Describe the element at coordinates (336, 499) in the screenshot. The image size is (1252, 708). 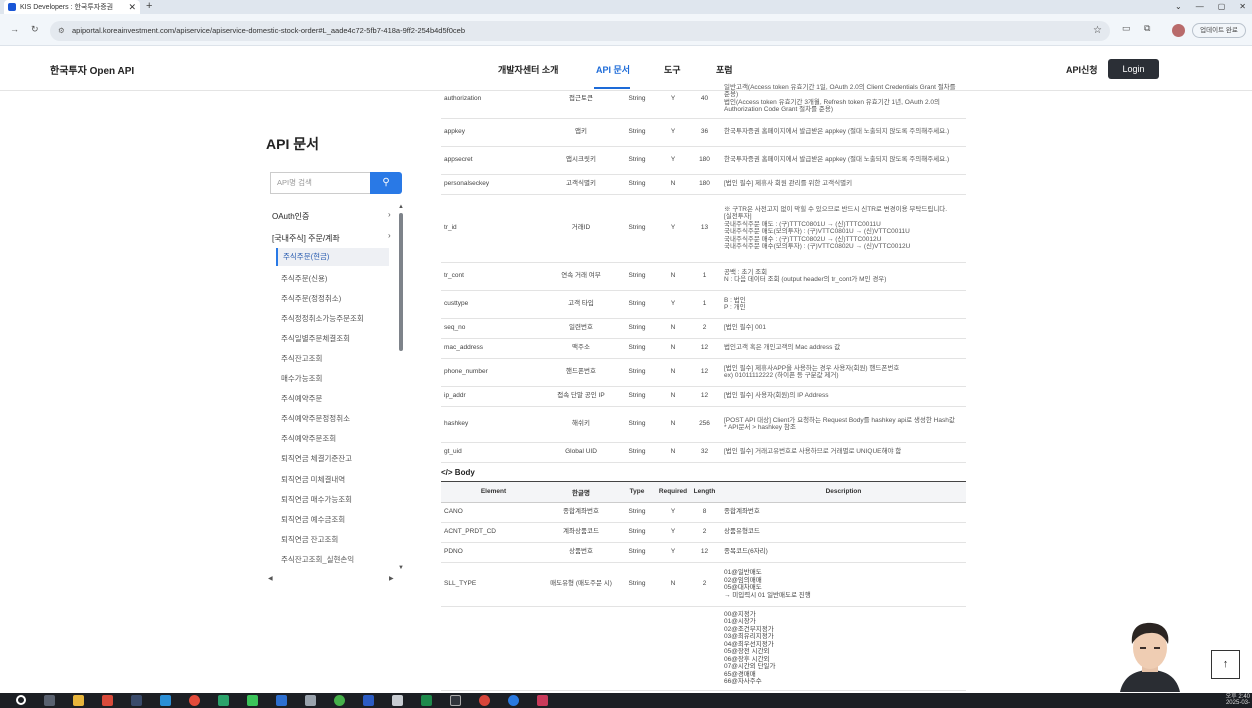
I see `sidebar-item: 퇴직연금 매수가능조회` at that location.